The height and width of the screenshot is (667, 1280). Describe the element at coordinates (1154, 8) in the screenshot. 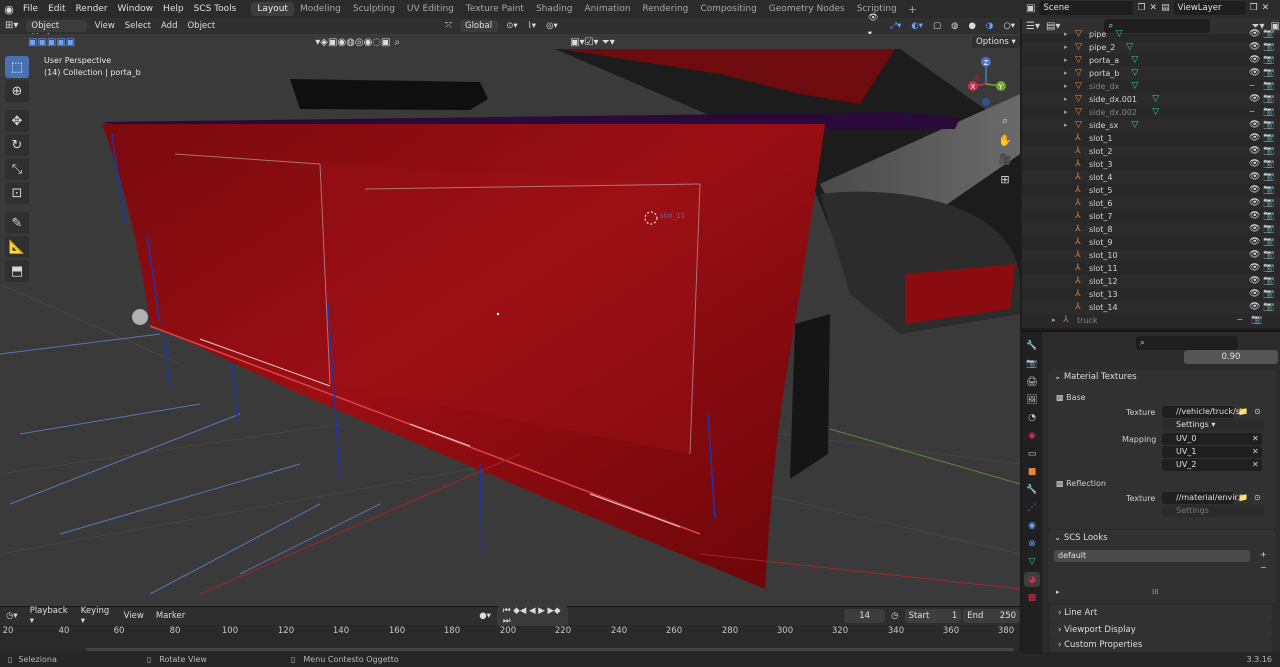

I see `close-icon: ✕` at that location.